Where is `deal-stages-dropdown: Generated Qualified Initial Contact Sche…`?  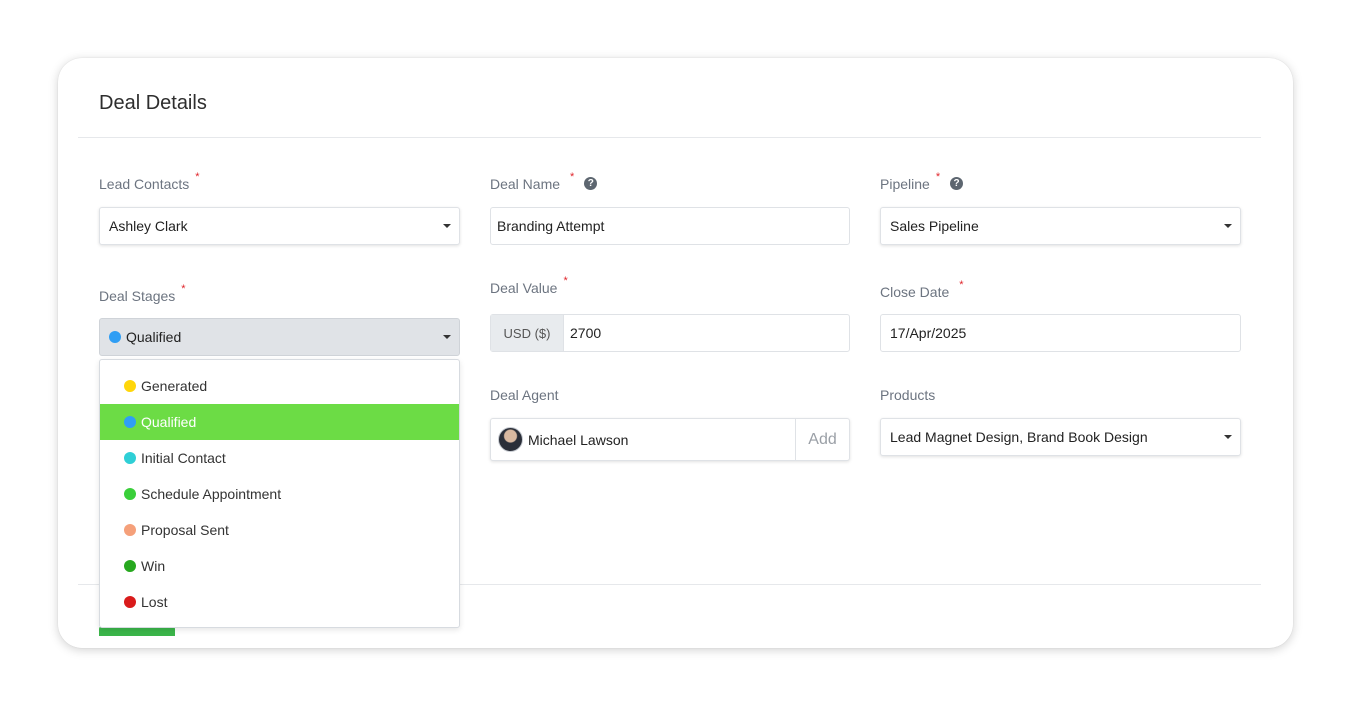
deal-stages-dropdown: Generated Qualified Initial Contact Sche… is located at coordinates (279, 493).